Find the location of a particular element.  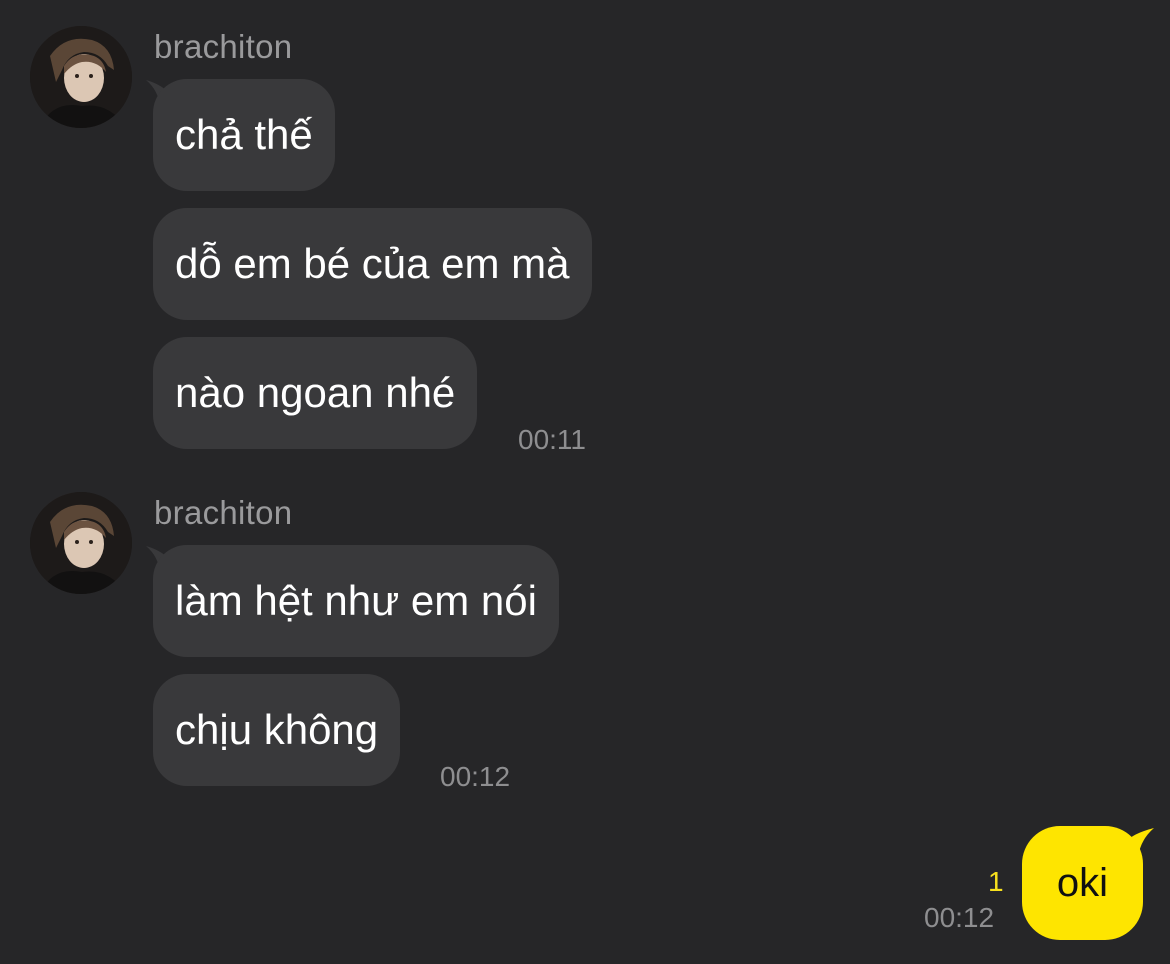

unread-count: 1 is located at coordinates (996, 881).